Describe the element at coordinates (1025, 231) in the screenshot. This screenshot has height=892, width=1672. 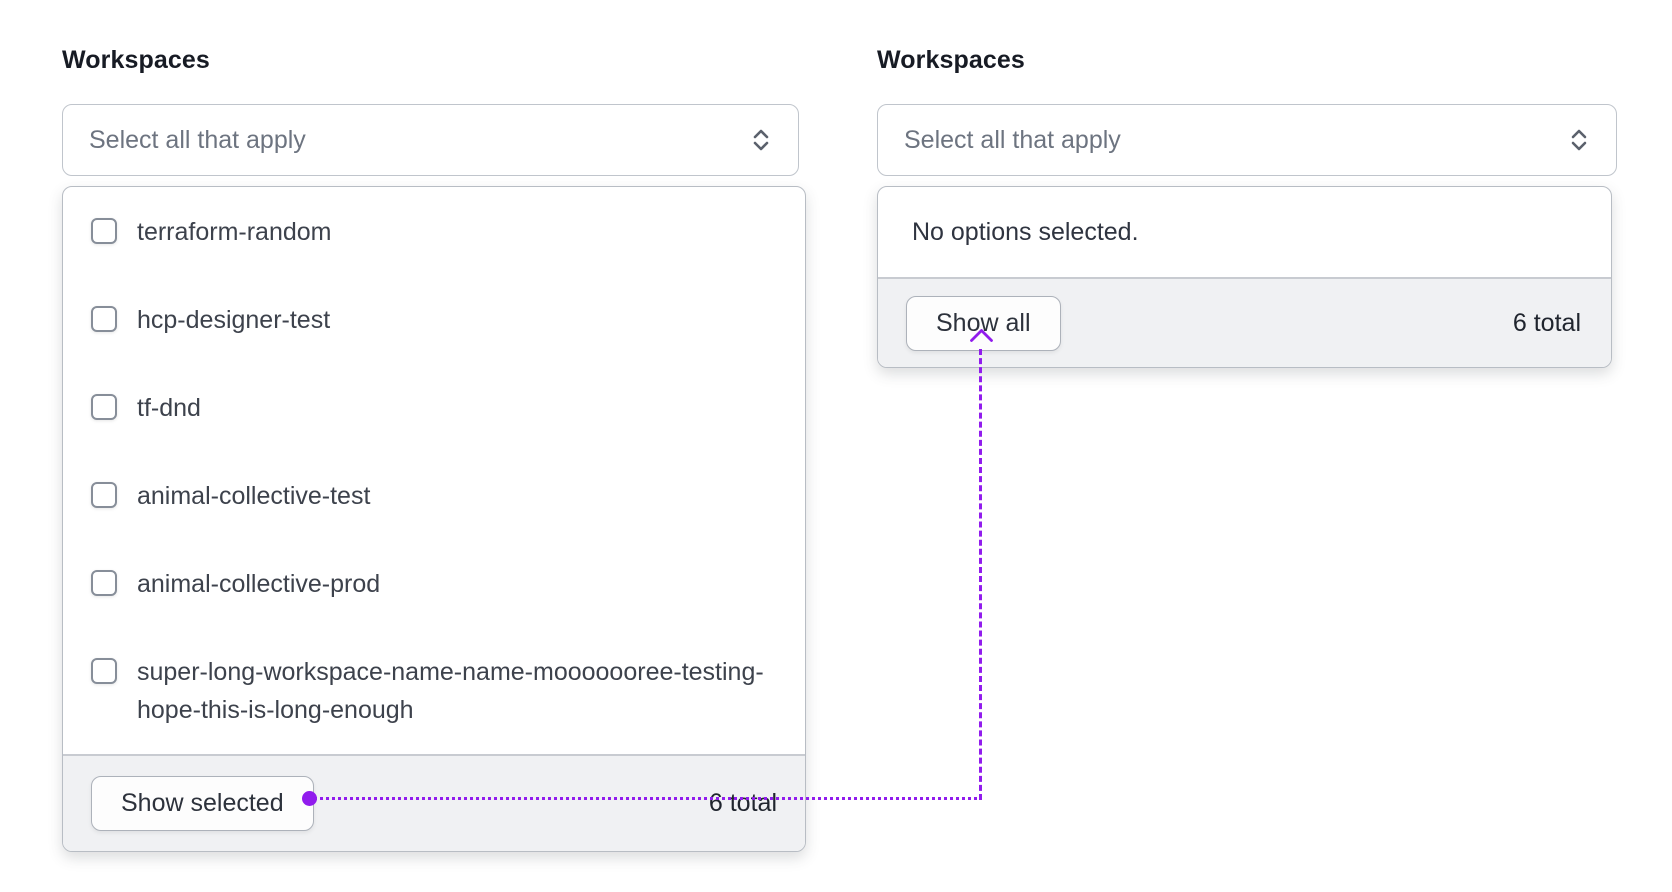
I see `empty-state-message: No options selected.` at that location.